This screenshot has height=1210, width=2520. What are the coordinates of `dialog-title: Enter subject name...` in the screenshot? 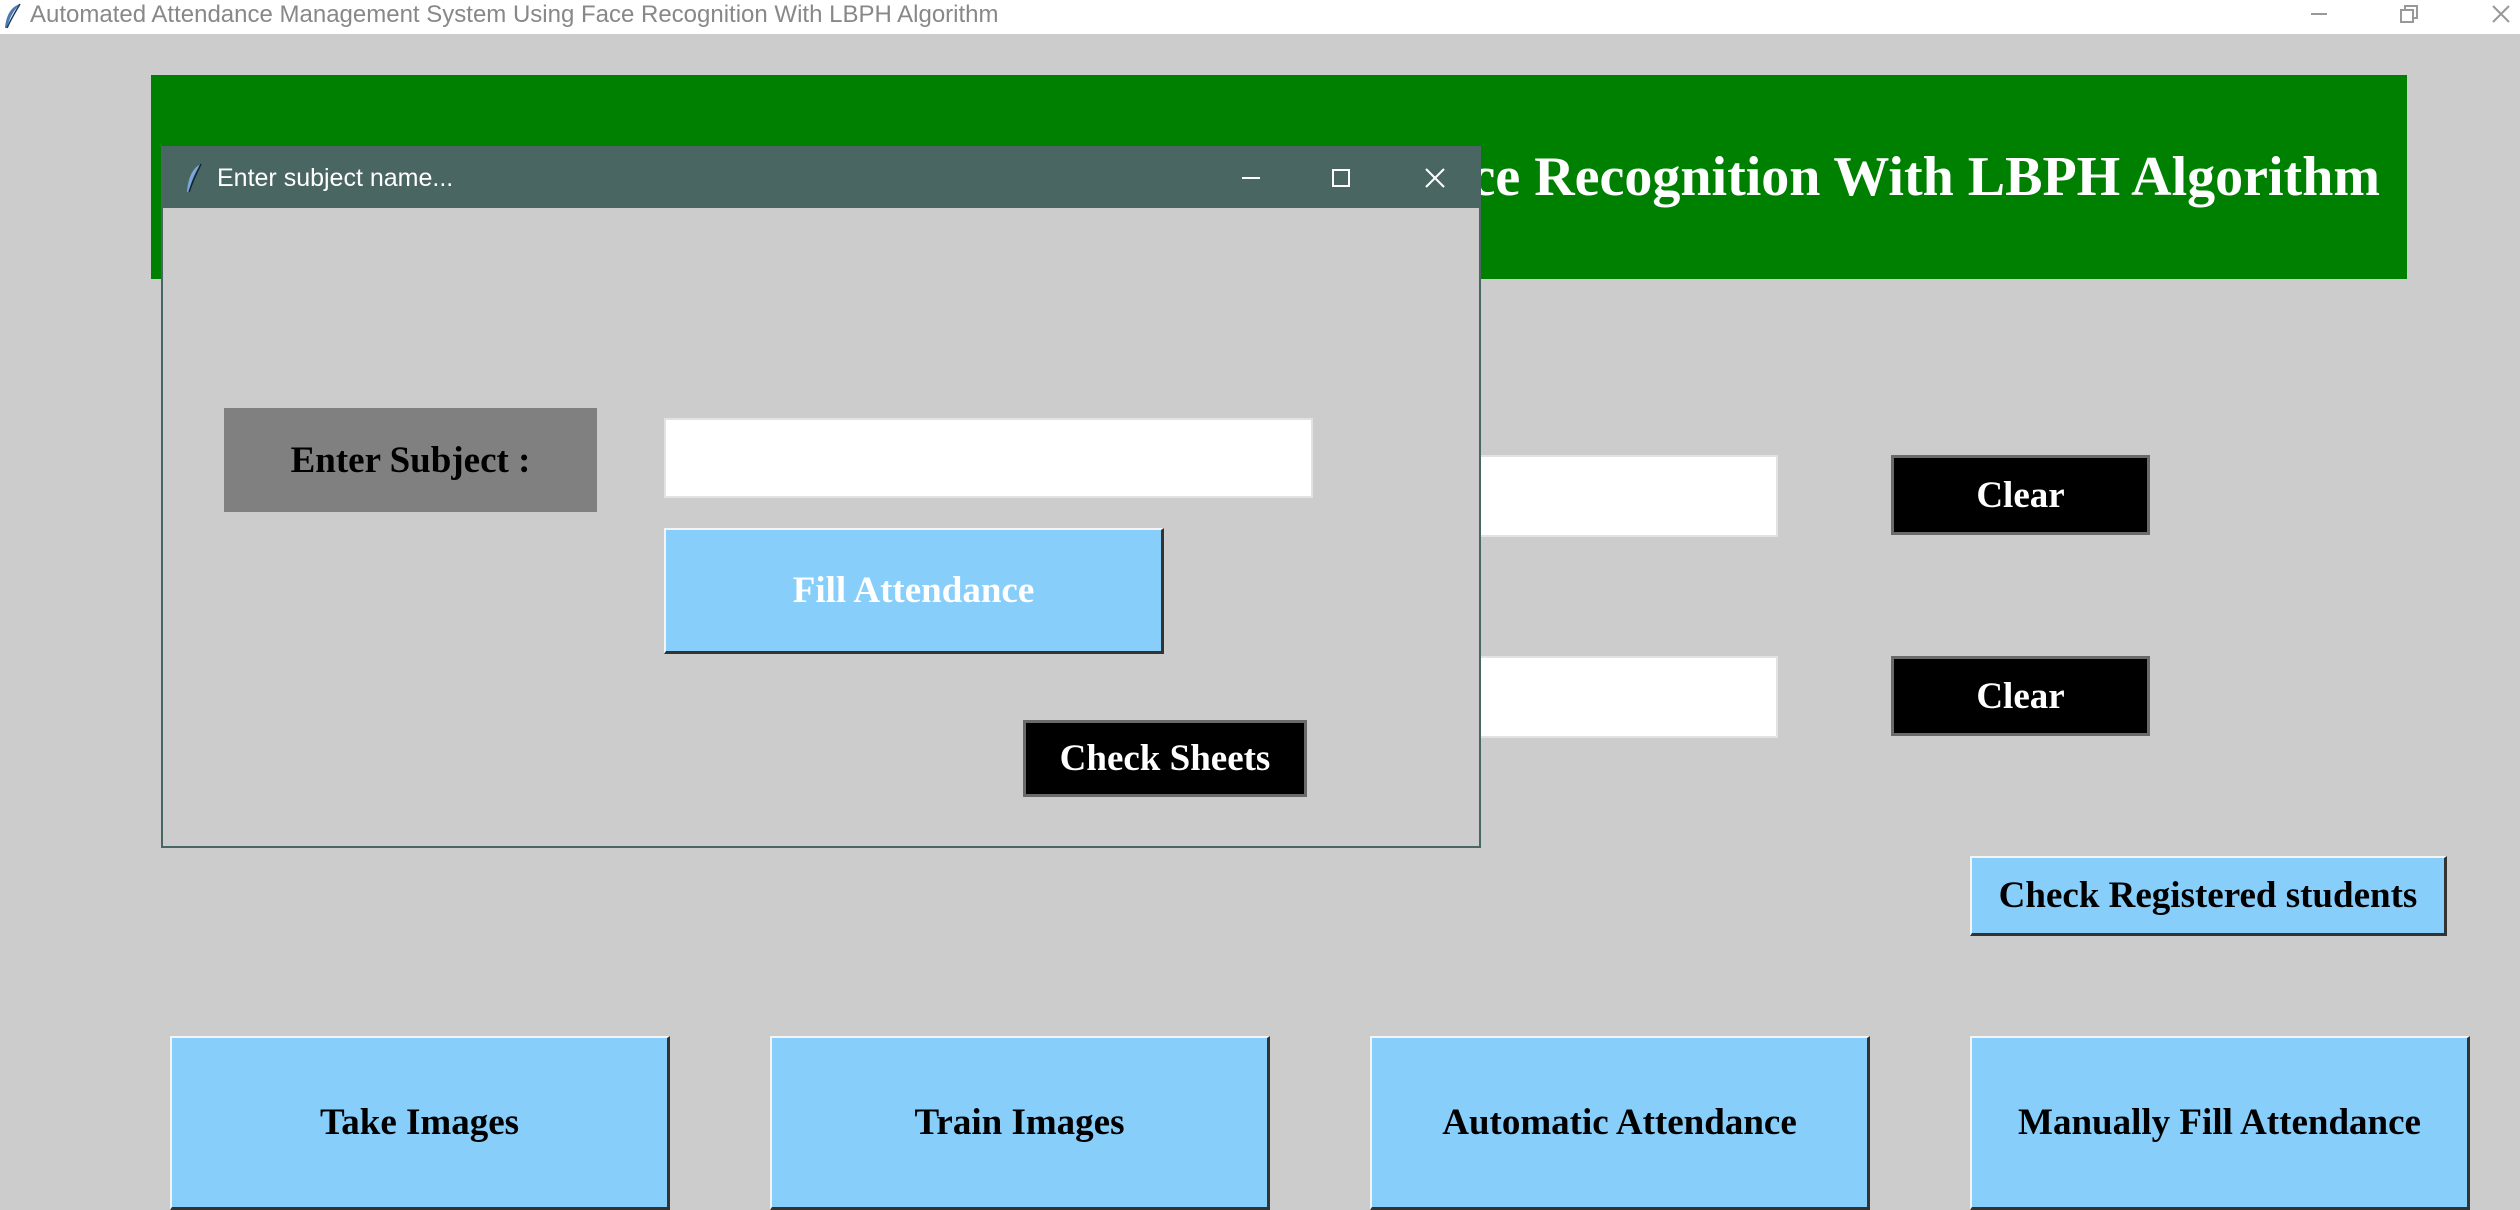 It's located at (335, 178).